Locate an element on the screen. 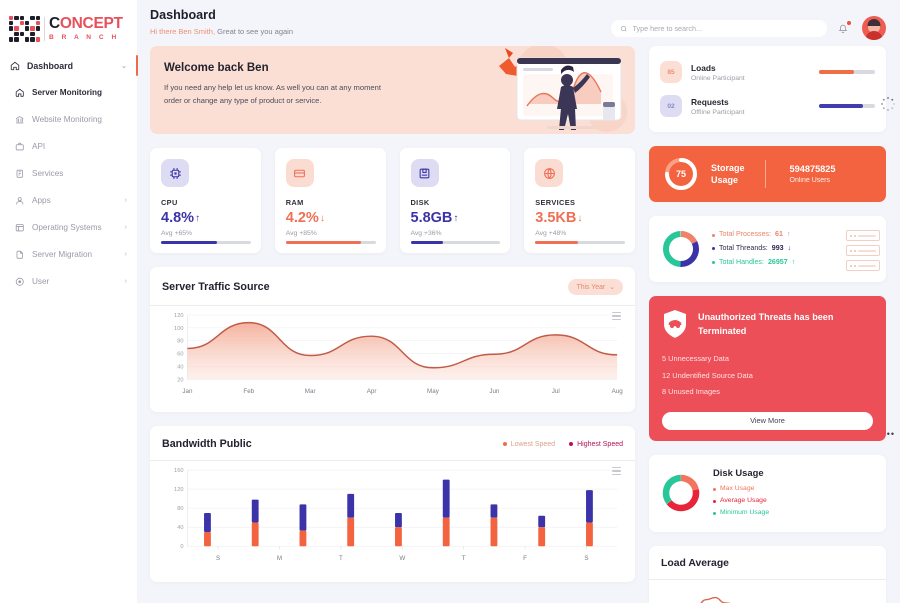 Image resolution: width=900 pixels, height=603 pixels. svg-text: Jul is located at coordinates (556, 391).